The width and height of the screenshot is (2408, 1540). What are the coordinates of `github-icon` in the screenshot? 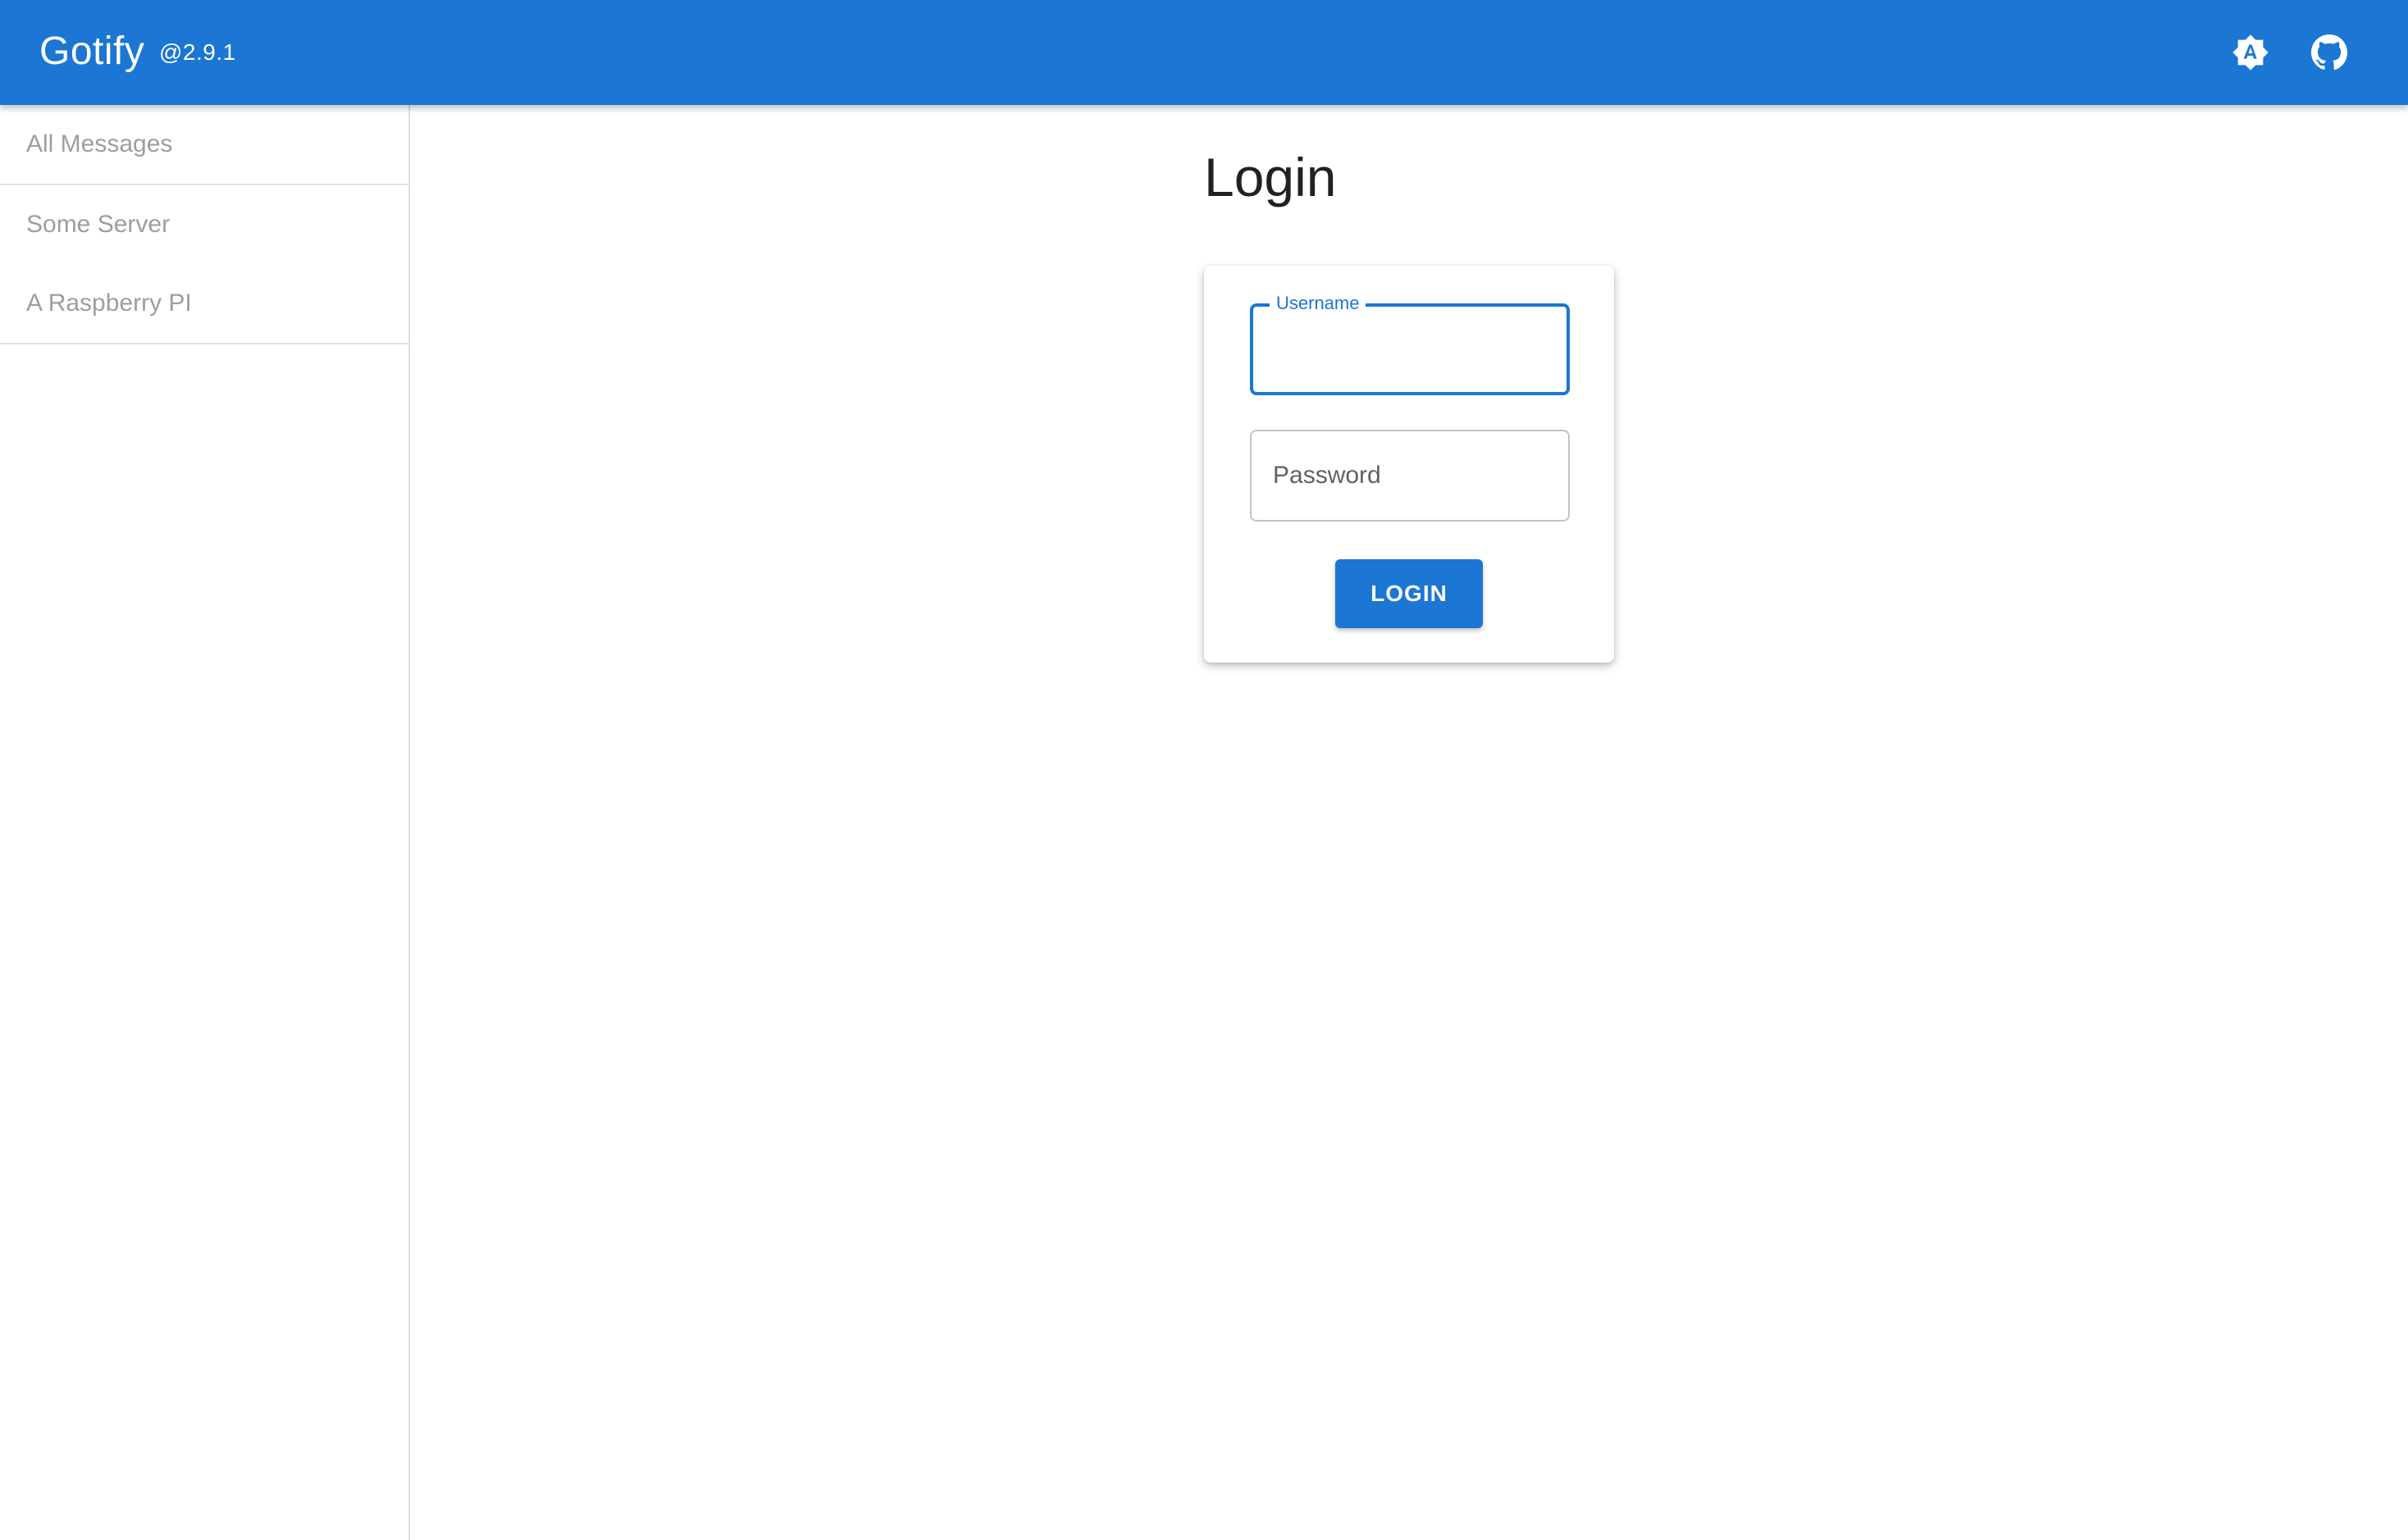 It's located at (2329, 52).